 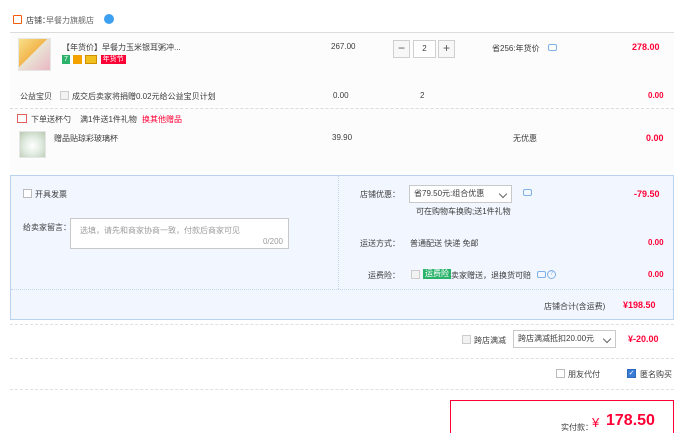 I want to click on charity-label: 公益宝贝, so click(x=36, y=96).